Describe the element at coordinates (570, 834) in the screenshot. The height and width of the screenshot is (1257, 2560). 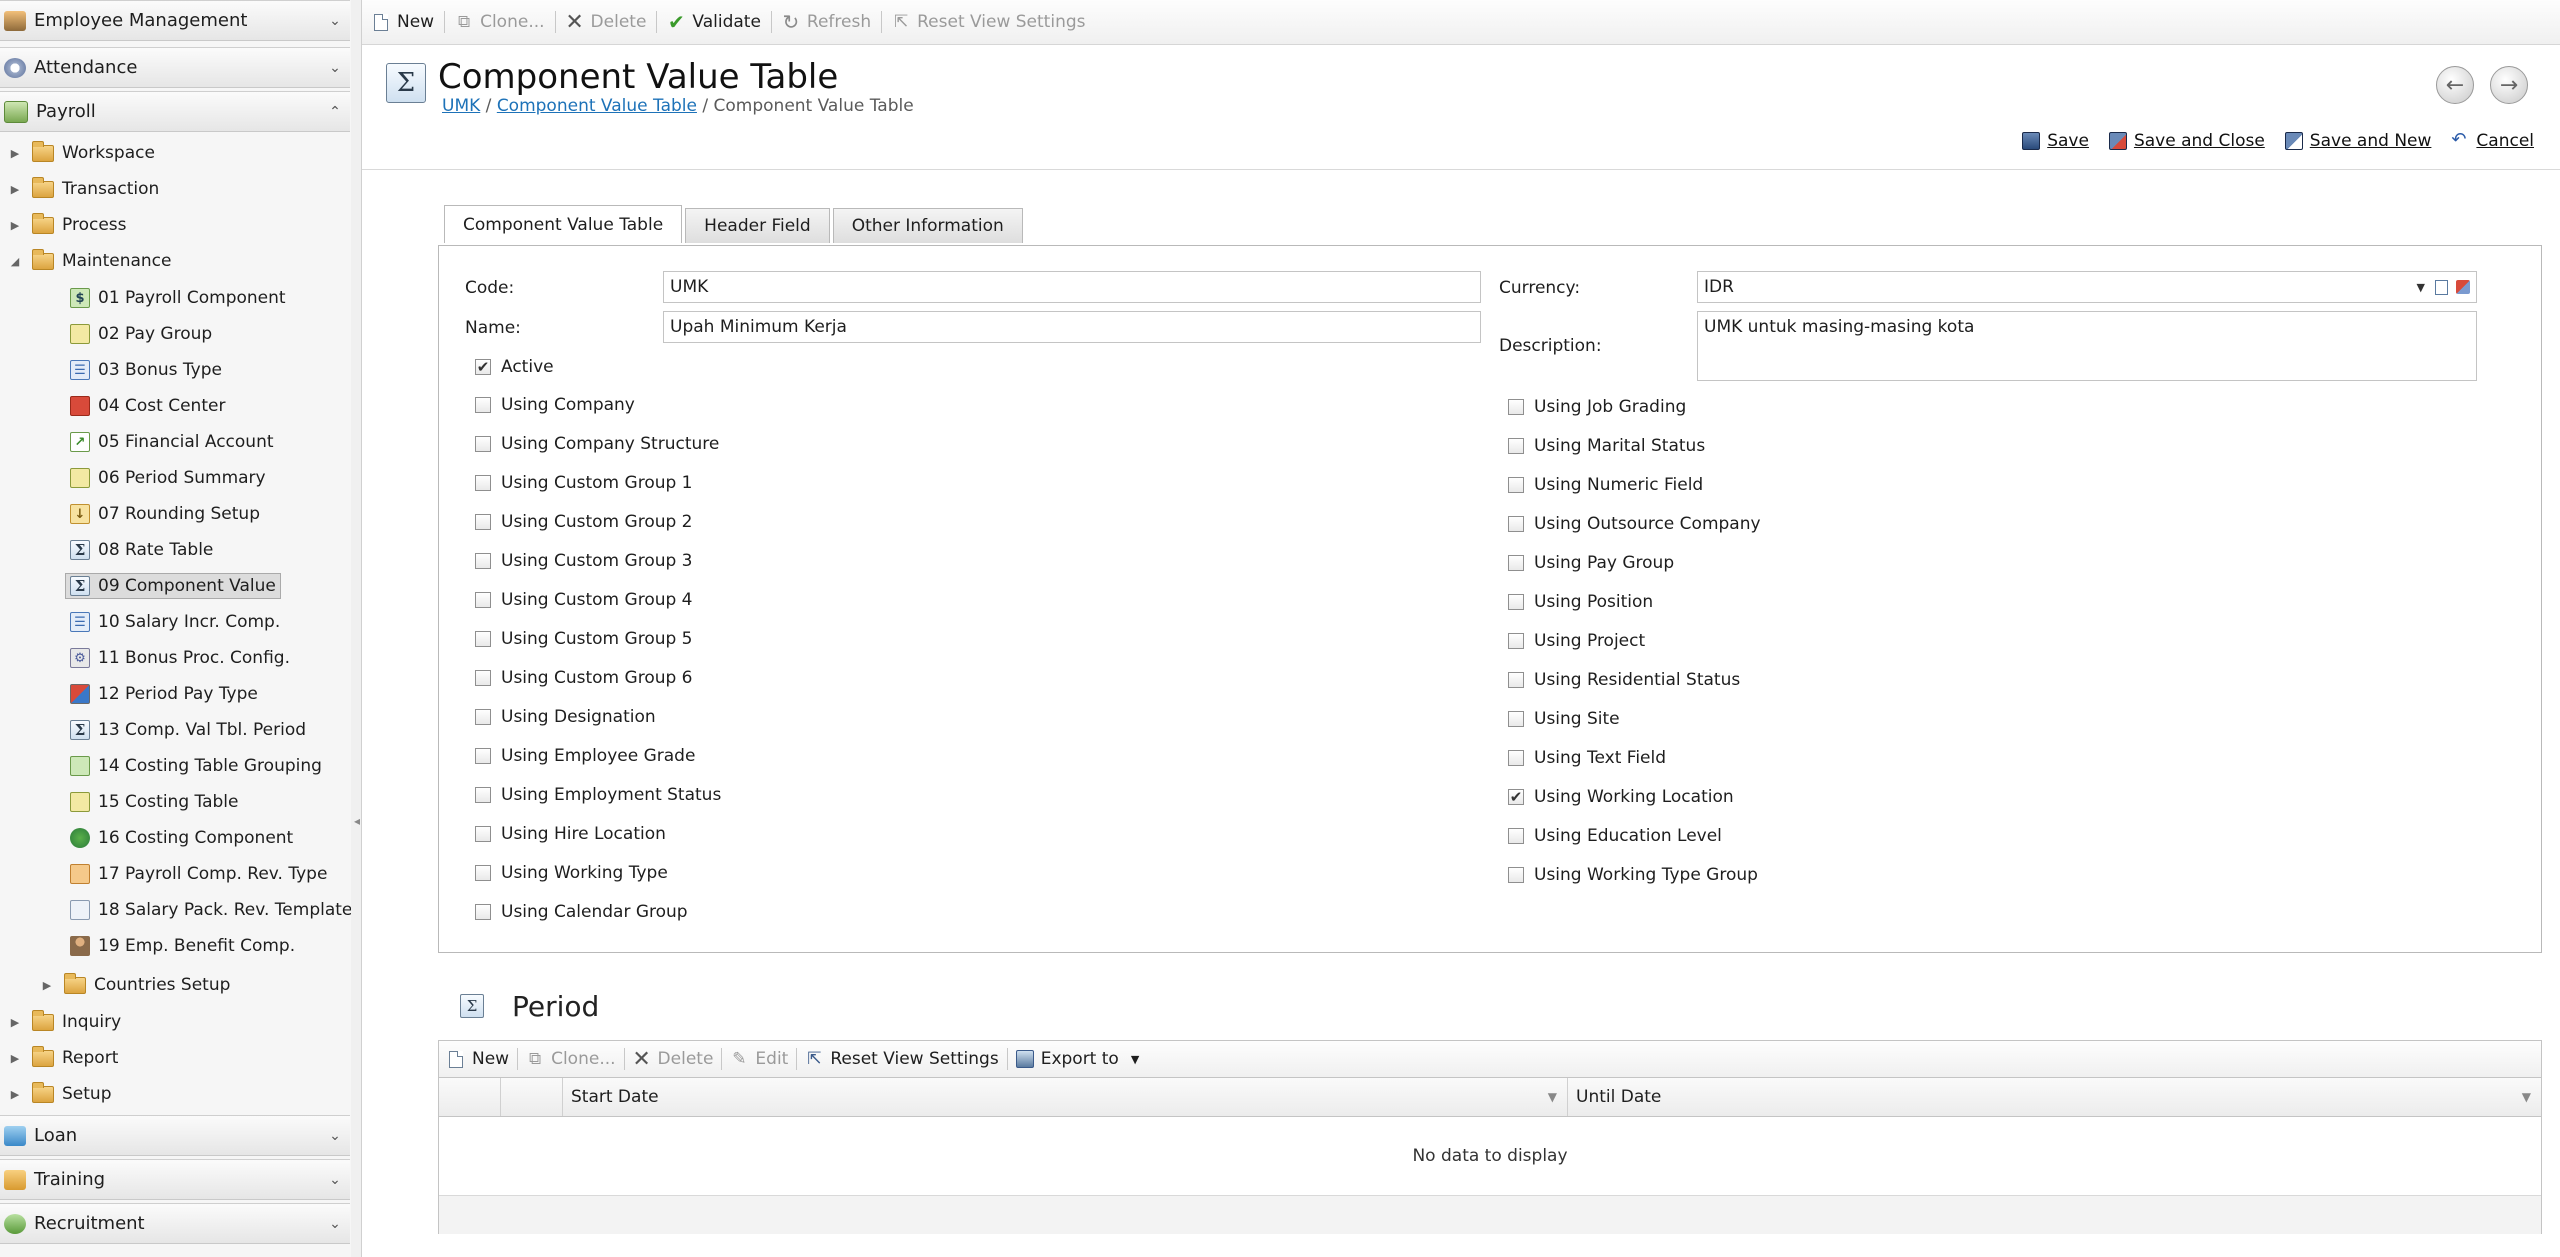
I see `option-checkbox-using-hire-location: Using Hire Location` at that location.